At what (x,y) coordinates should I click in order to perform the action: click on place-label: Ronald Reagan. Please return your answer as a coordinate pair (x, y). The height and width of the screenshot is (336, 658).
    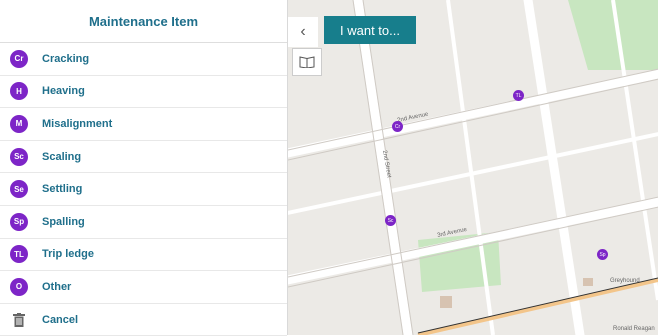
    Looking at the image, I should click on (634, 329).